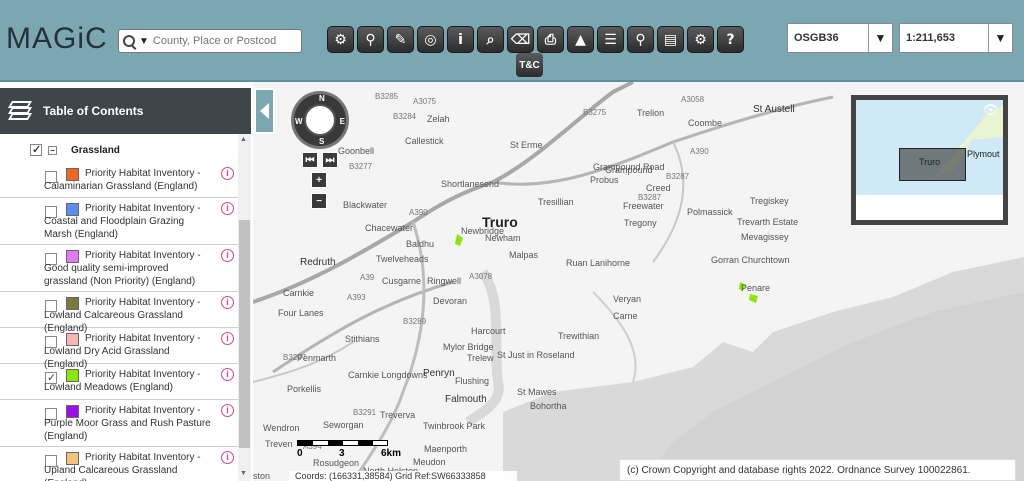 The width and height of the screenshot is (1024, 481). I want to click on place-label: Cusgarne, so click(402, 281).